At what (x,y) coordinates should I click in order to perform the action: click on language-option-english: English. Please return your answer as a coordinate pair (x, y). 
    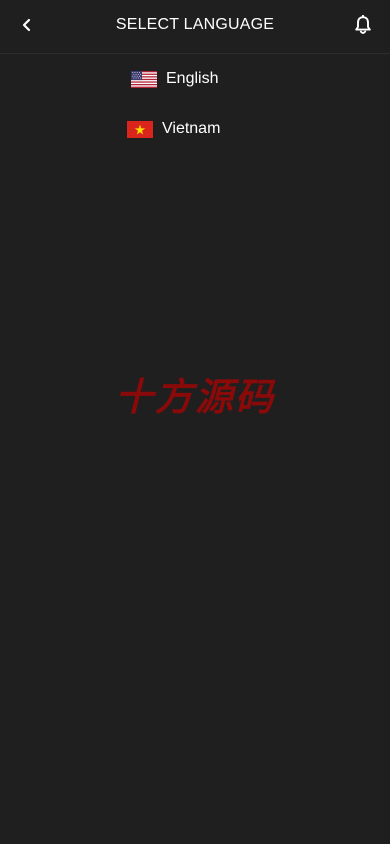
    Looking at the image, I should click on (174, 79).